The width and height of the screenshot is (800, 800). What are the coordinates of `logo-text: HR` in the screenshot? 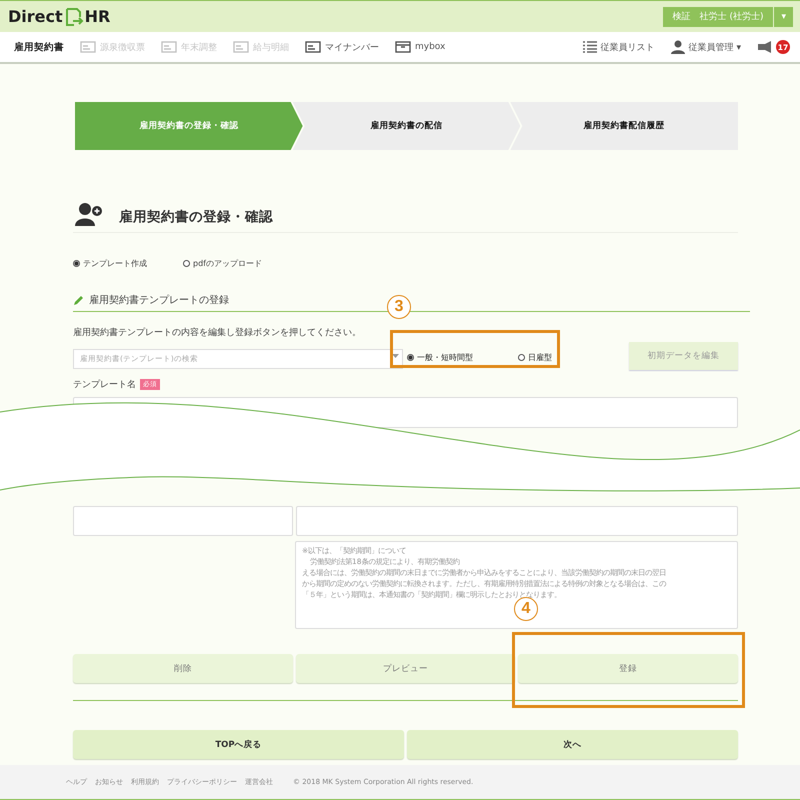 It's located at (97, 16).